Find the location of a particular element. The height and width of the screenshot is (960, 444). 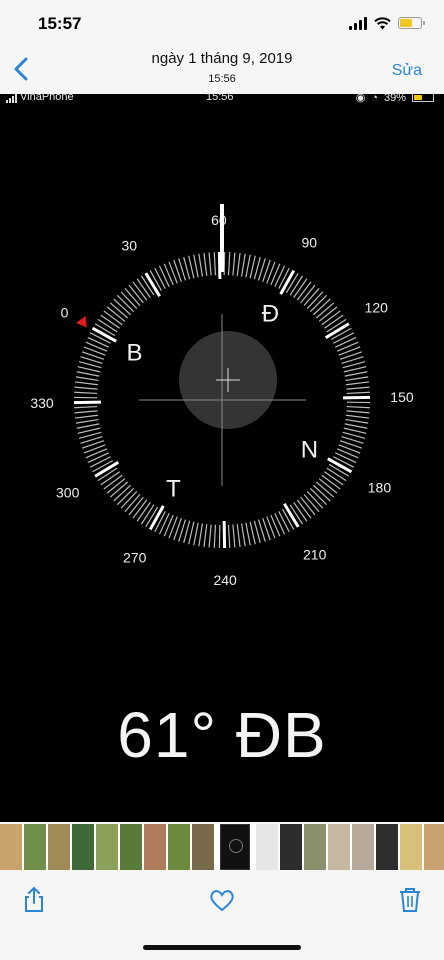

thumbnail-strip is located at coordinates (222, 847).